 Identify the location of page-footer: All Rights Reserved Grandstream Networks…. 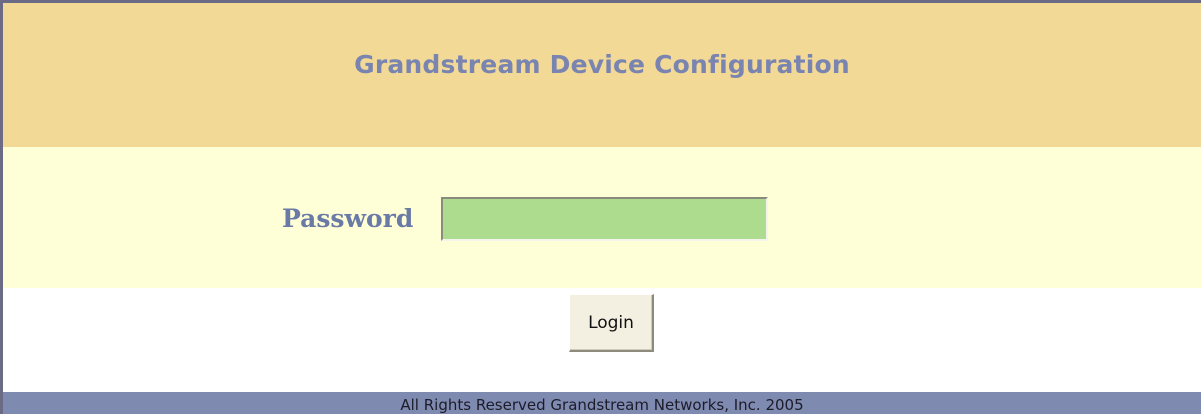
(602, 403).